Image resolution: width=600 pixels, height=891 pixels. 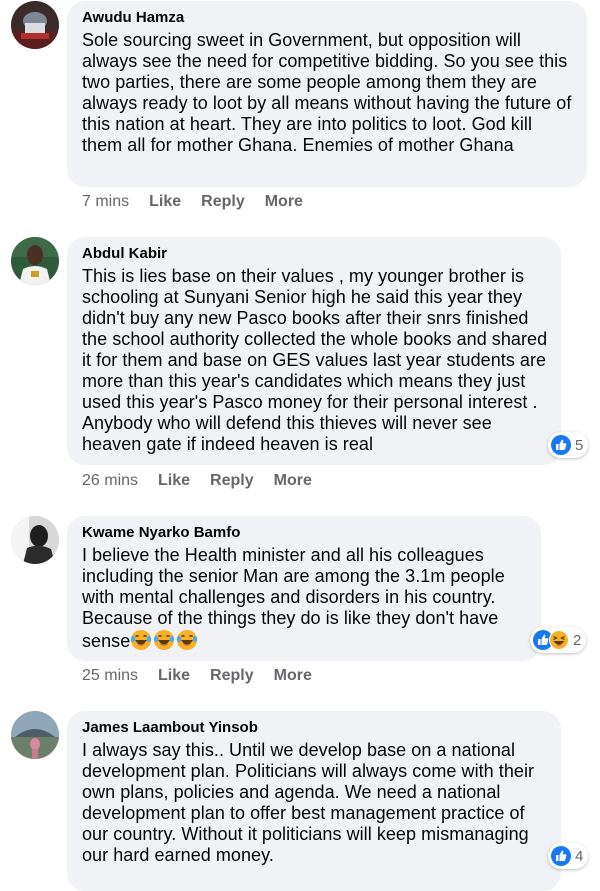 I want to click on comment-time: 26 mins, so click(x=110, y=481).